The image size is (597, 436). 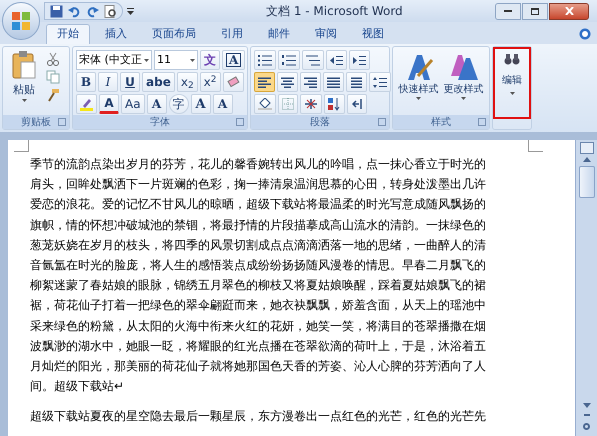 What do you see at coordinates (174, 34) in the screenshot?
I see `ribbon-tab: 页面布局` at bounding box center [174, 34].